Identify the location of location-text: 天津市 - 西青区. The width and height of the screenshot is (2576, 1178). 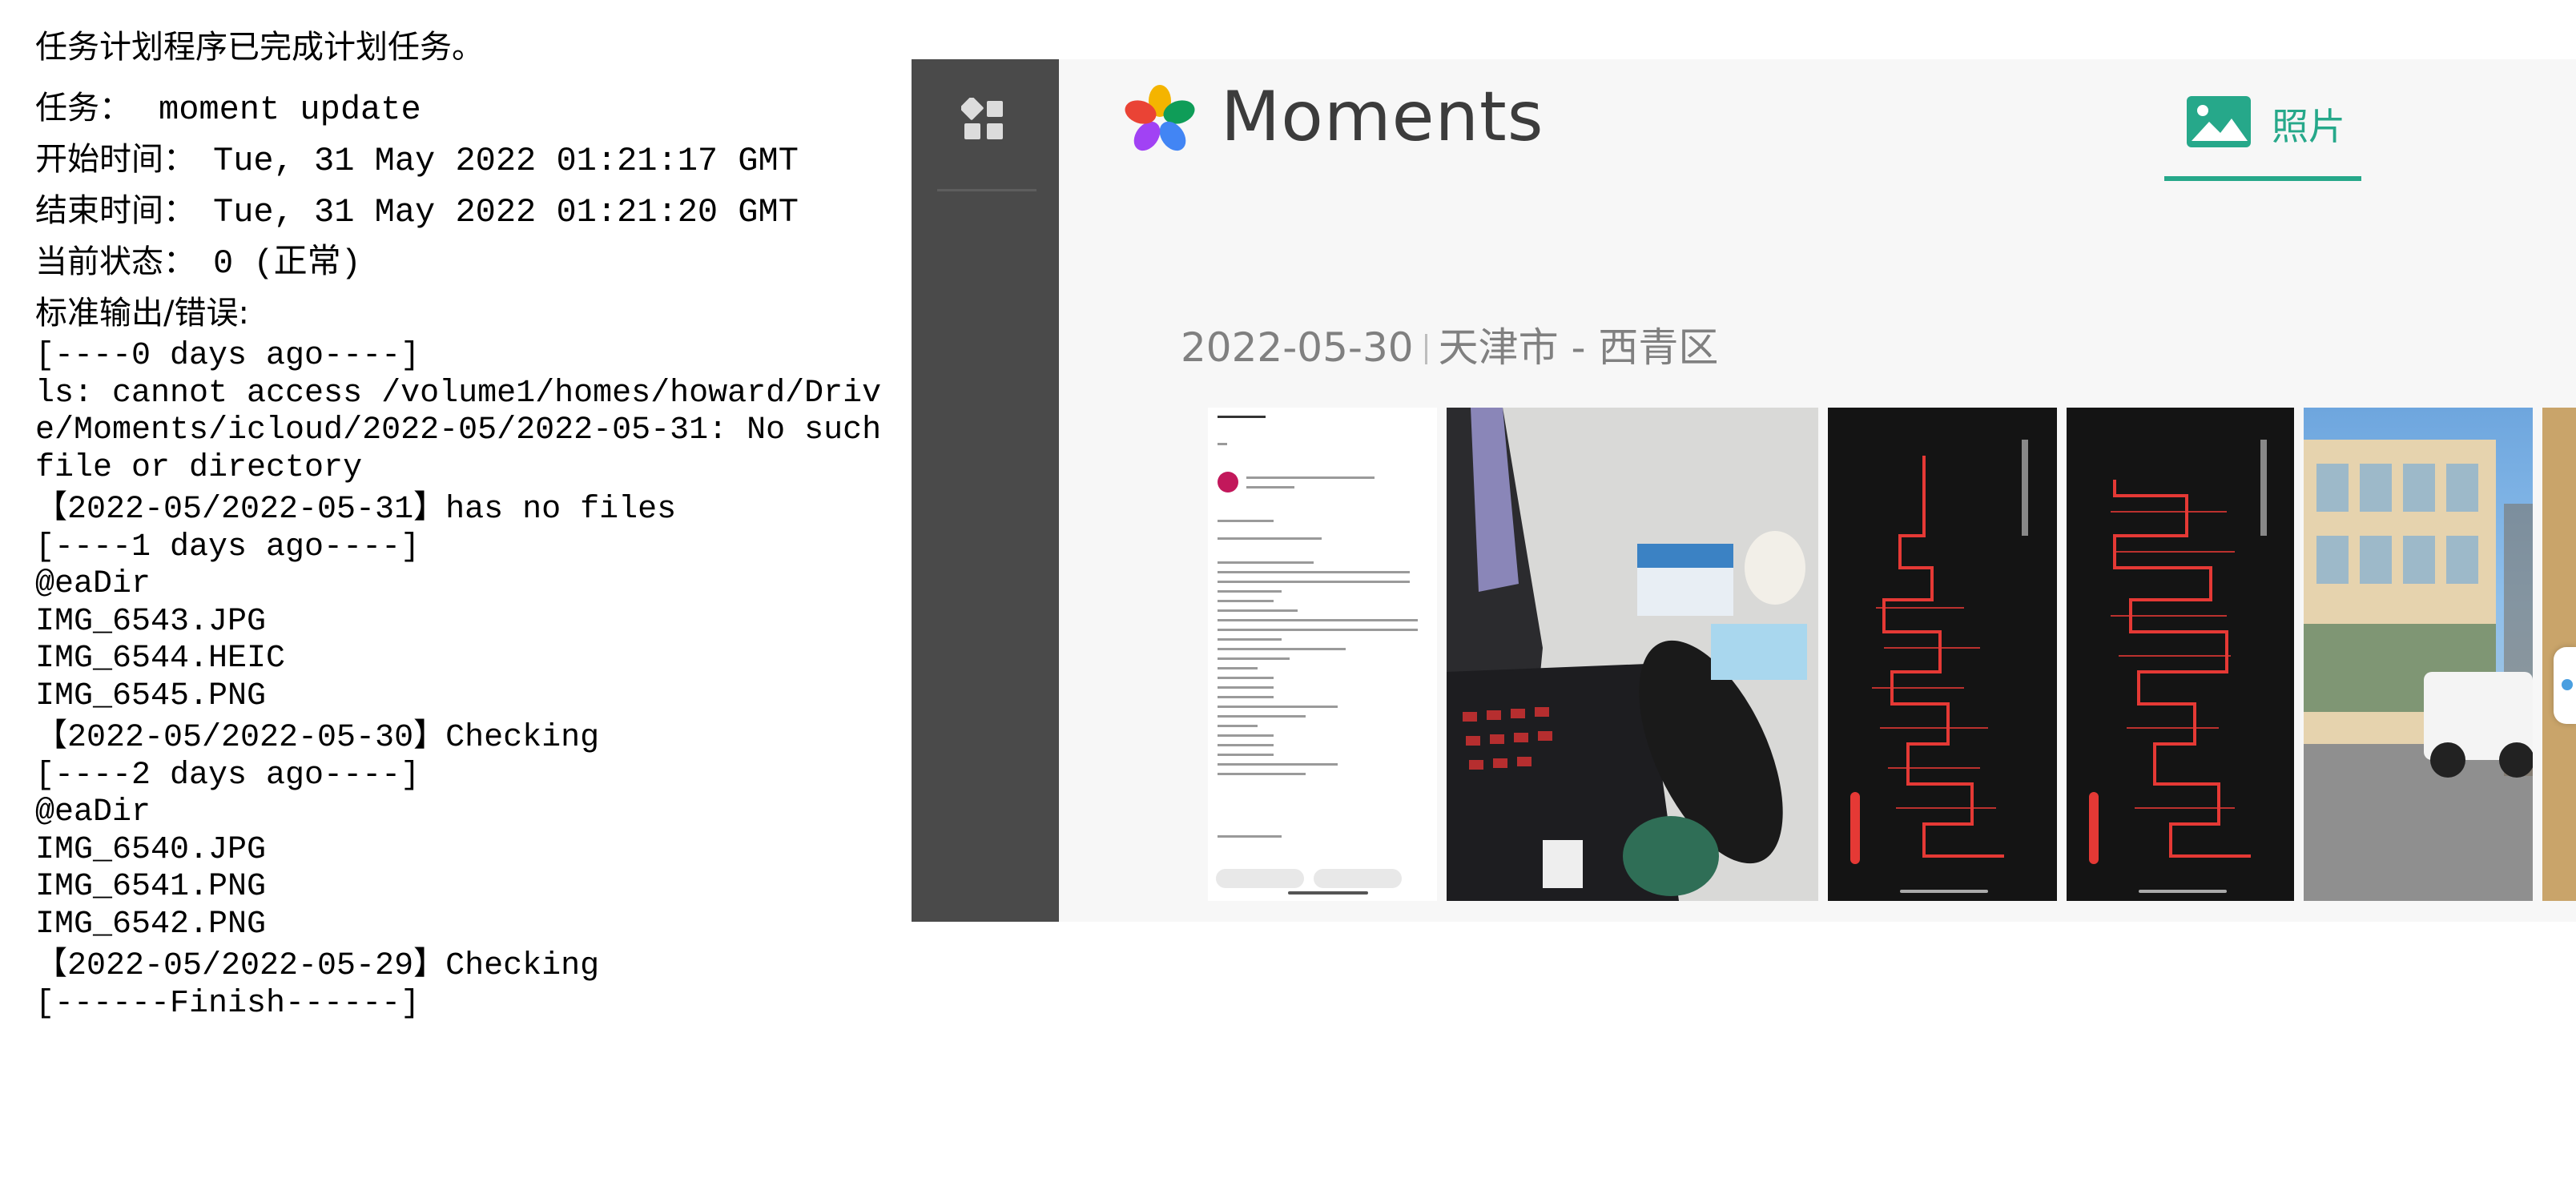
(1578, 347).